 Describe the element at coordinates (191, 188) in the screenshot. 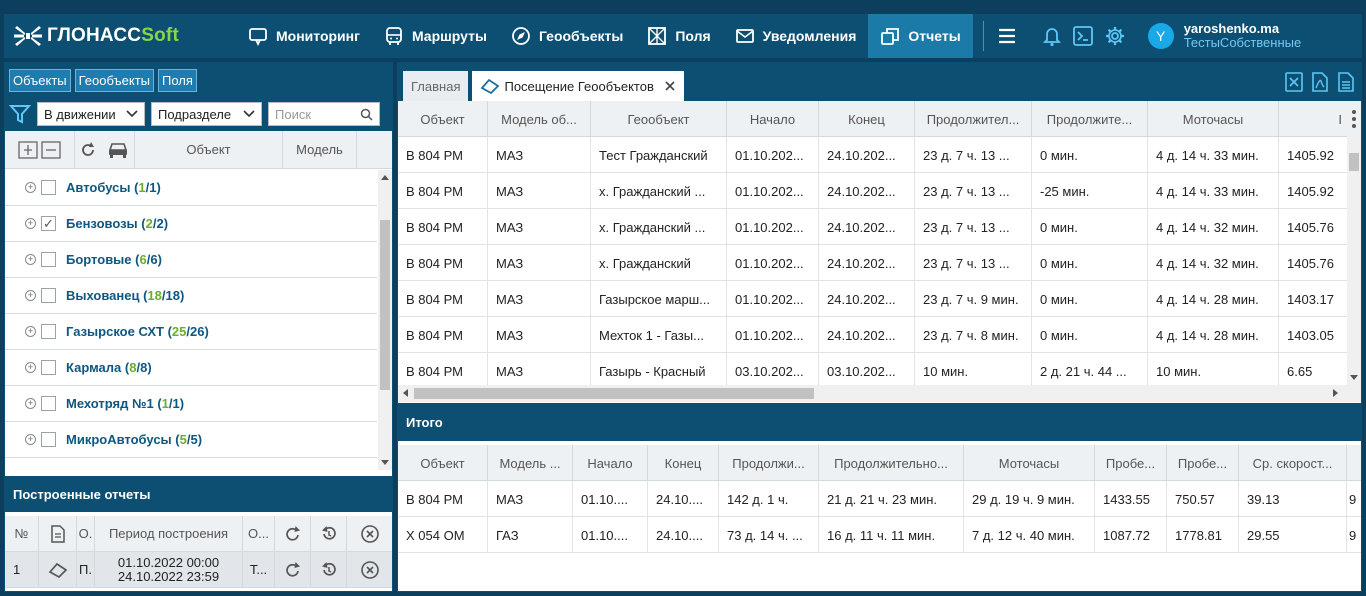

I see `list-item: + Автобусы (1/1)` at that location.